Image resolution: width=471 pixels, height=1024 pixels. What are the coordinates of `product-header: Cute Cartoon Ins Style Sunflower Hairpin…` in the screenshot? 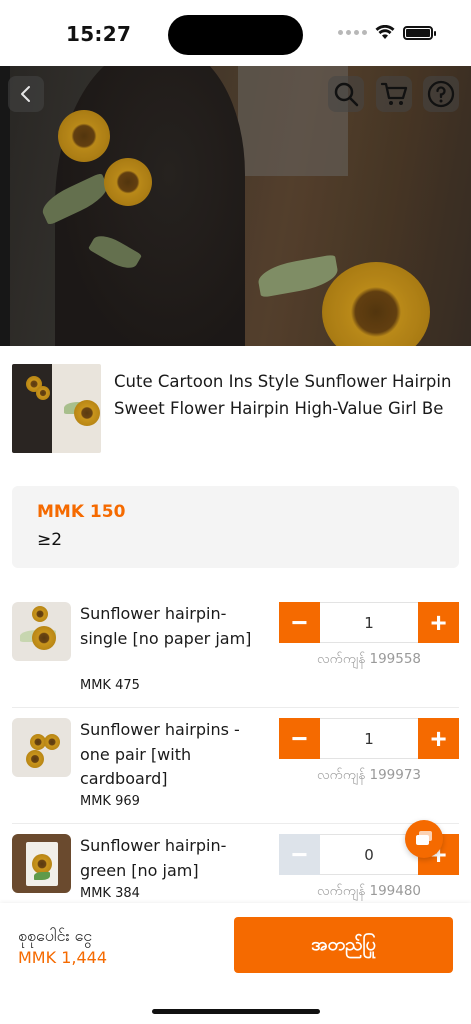 It's located at (235, 408).